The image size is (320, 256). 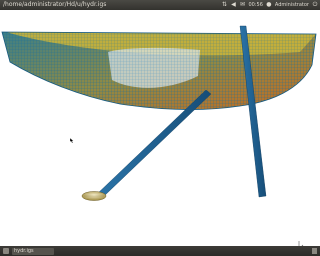 What do you see at coordinates (72, 140) in the screenshot?
I see `mouse-cursor` at bounding box center [72, 140].